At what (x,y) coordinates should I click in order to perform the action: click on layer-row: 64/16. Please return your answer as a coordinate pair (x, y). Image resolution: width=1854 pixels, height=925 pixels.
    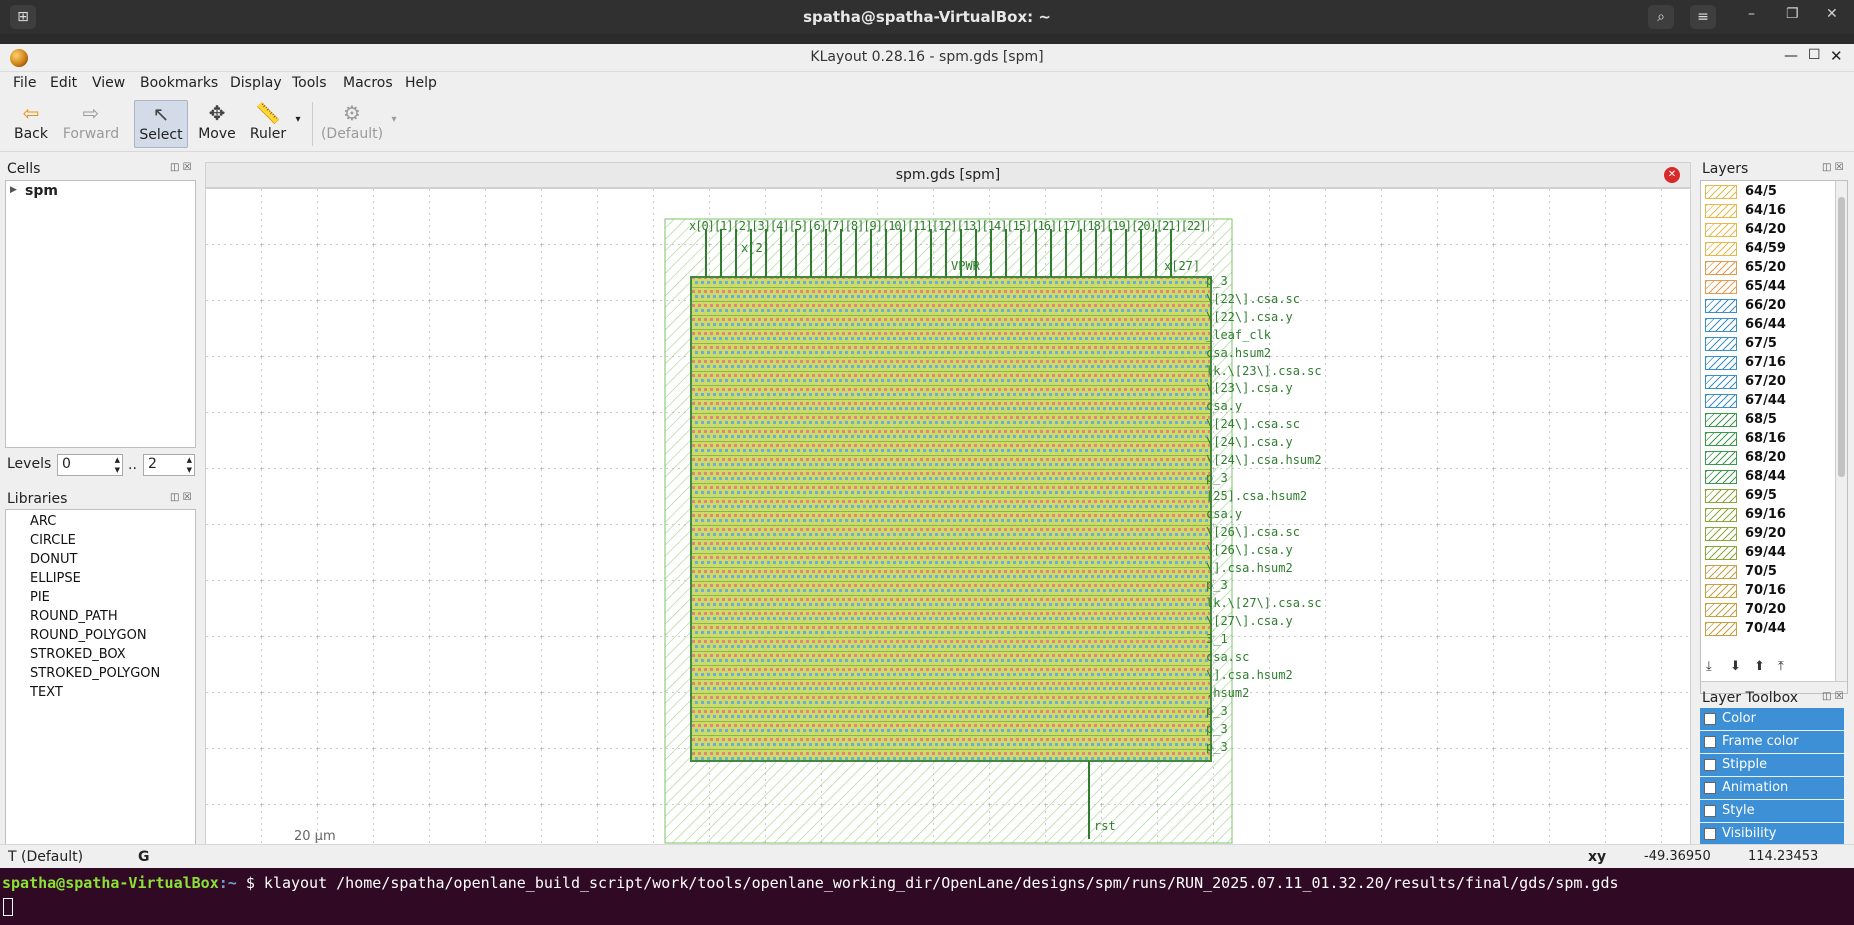
    Looking at the image, I should click on (1773, 211).